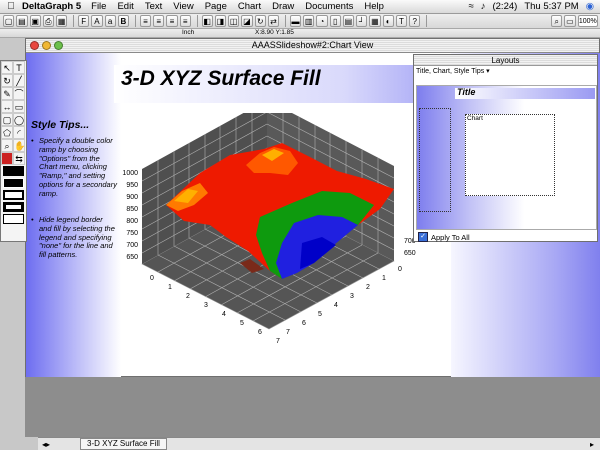 Image resolution: width=600 pixels, height=450 pixels. I want to click on rectangle-tool-icon: ▭, so click(19, 106).